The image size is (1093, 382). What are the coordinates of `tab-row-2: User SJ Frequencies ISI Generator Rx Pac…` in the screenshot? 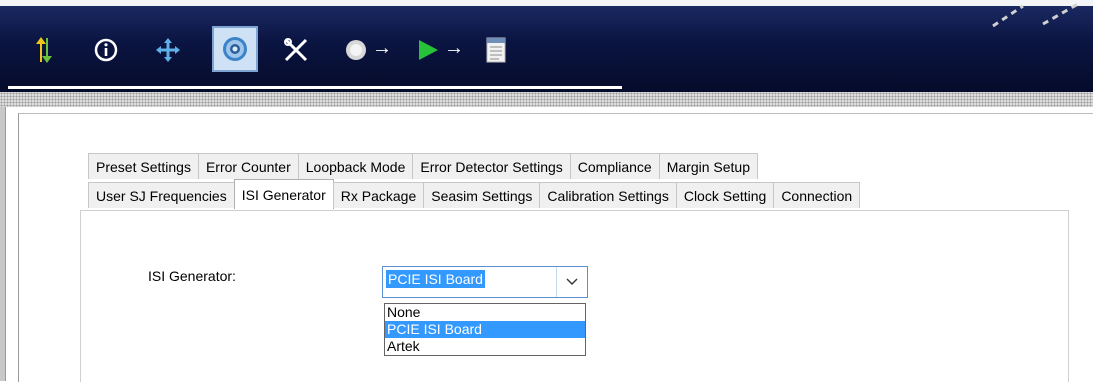 It's located at (474, 194).